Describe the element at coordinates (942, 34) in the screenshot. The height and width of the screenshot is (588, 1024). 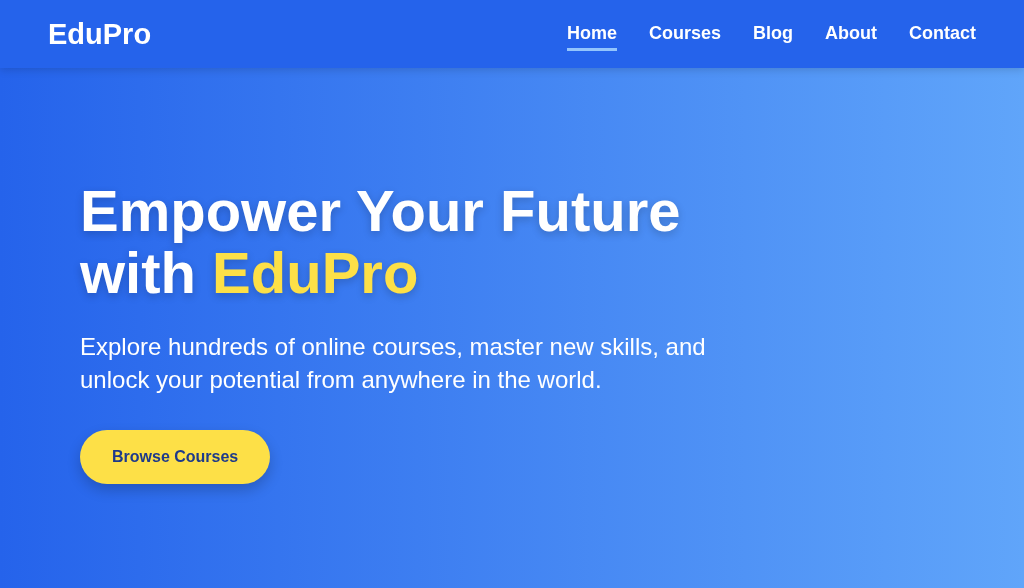
I see `nav-link: Contact` at that location.